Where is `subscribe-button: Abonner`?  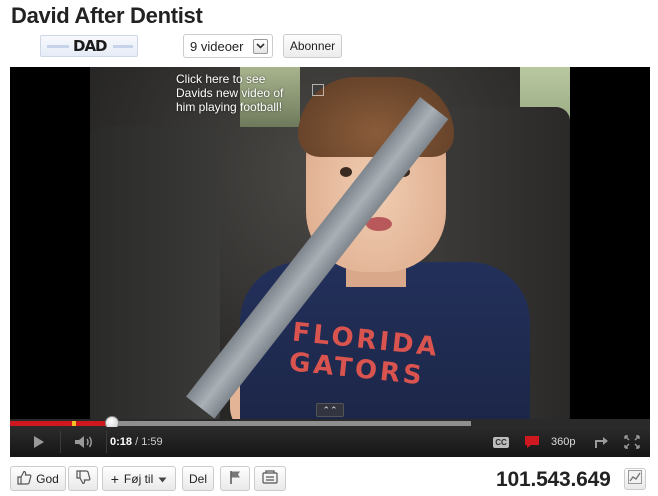 subscribe-button: Abonner is located at coordinates (312, 46).